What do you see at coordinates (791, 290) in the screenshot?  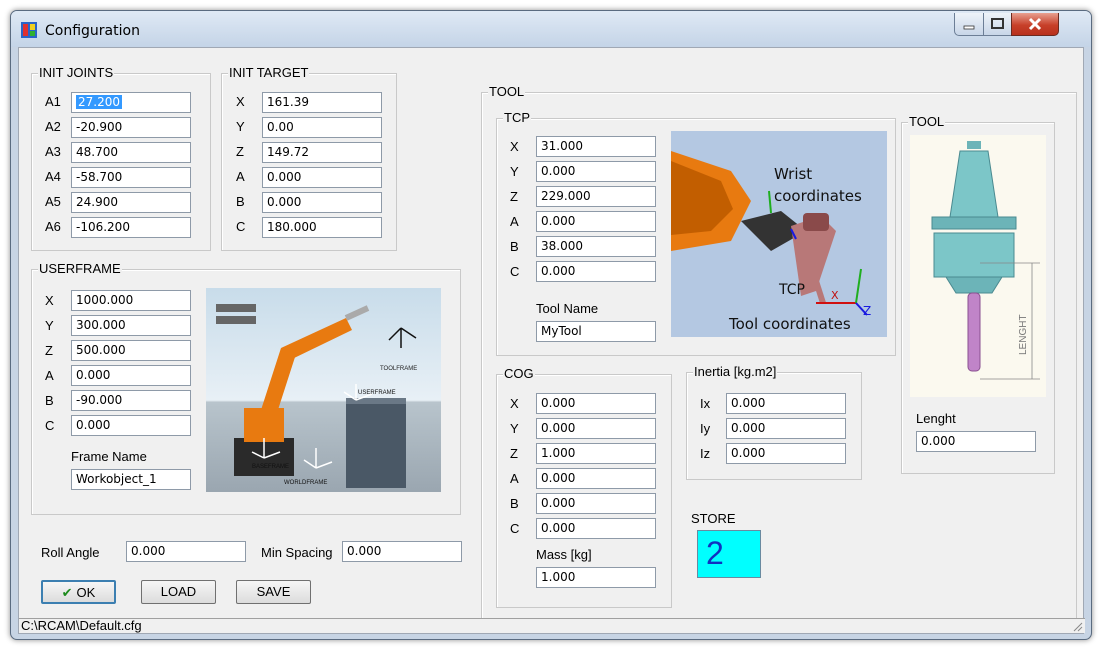 I see `tcp-caption: TCP` at bounding box center [791, 290].